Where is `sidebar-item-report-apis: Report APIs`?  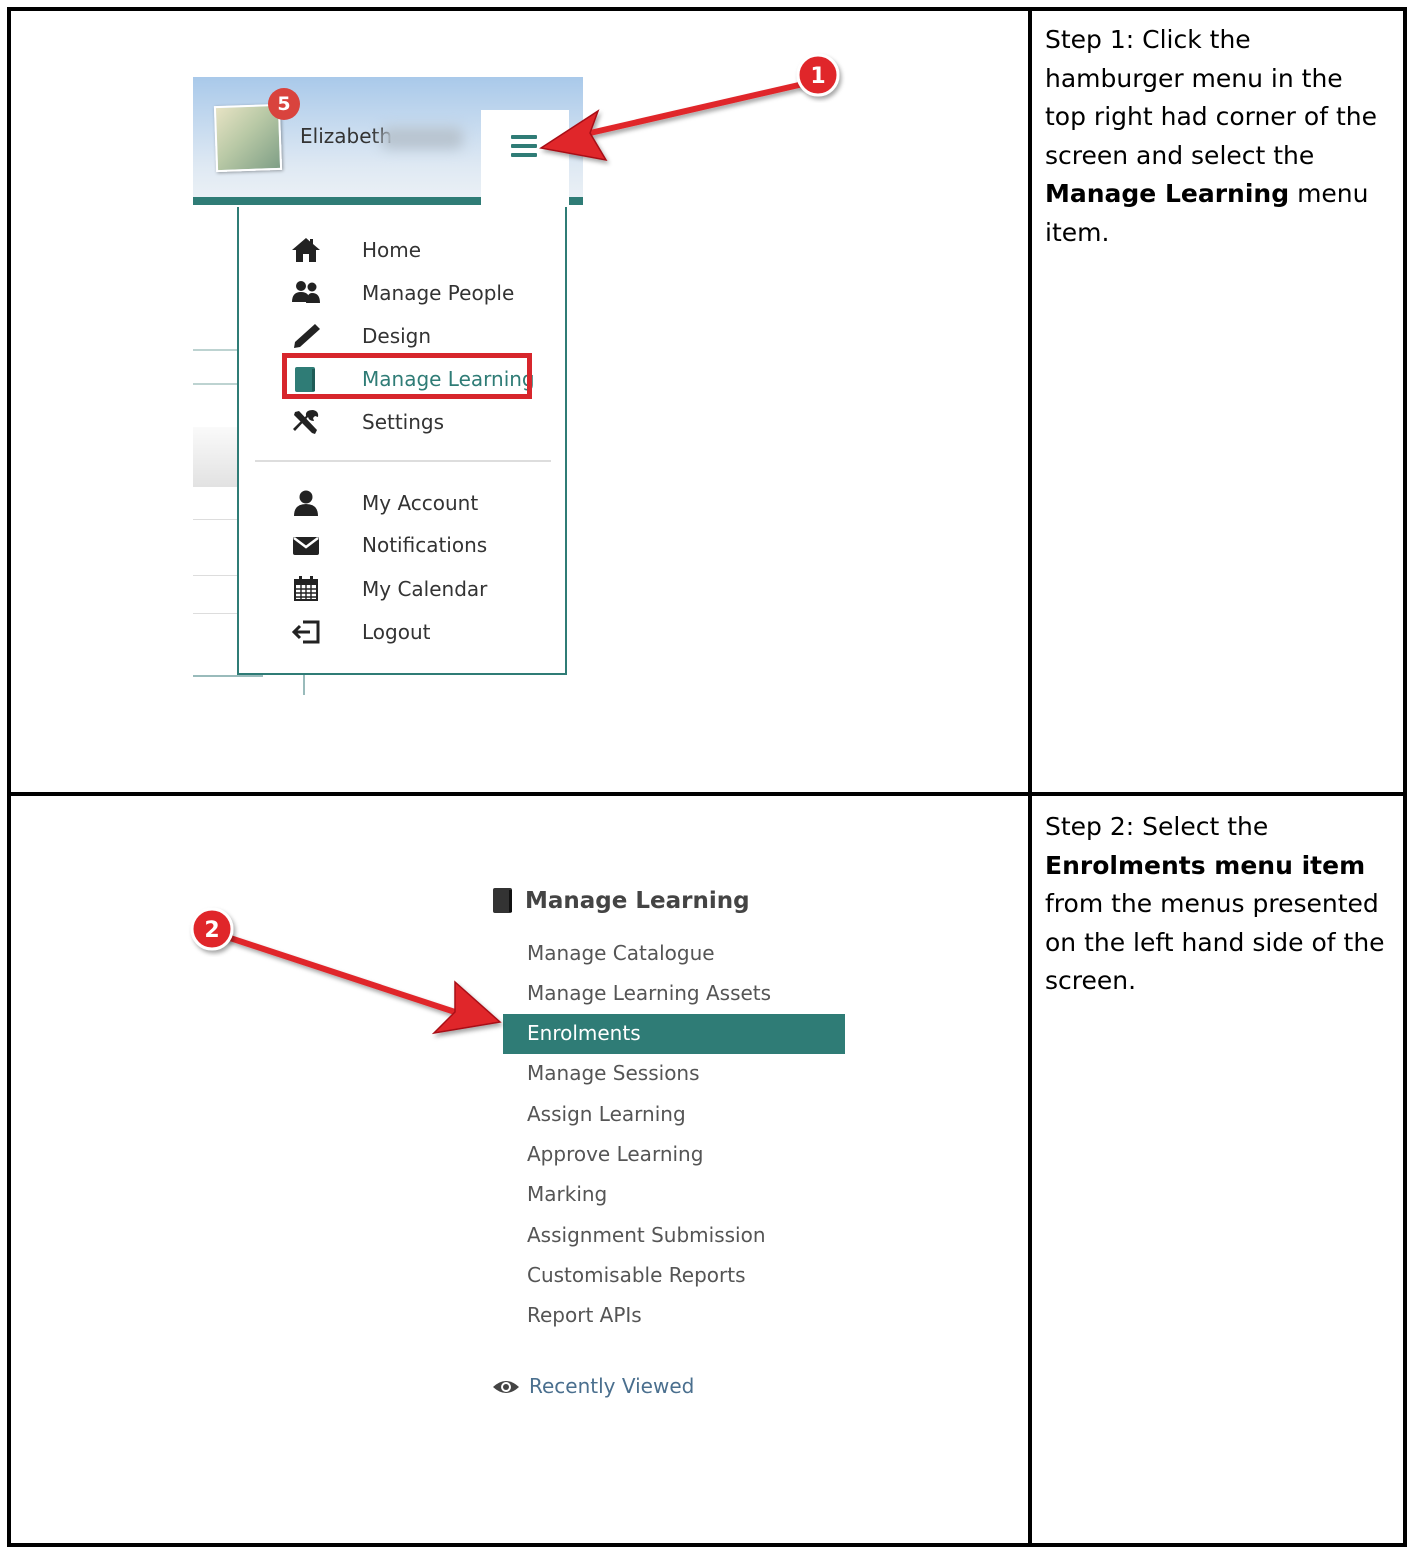 sidebar-item-report-apis: Report APIs is located at coordinates (584, 1315).